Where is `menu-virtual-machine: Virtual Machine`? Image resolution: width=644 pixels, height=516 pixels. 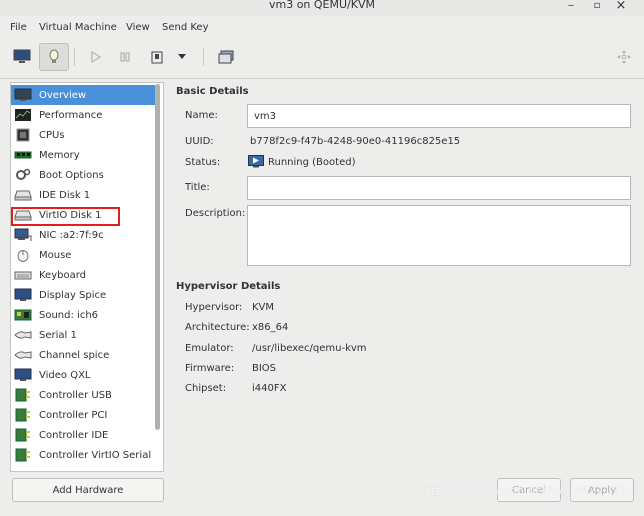
menu-virtual-machine: Virtual Machine is located at coordinates (78, 27).